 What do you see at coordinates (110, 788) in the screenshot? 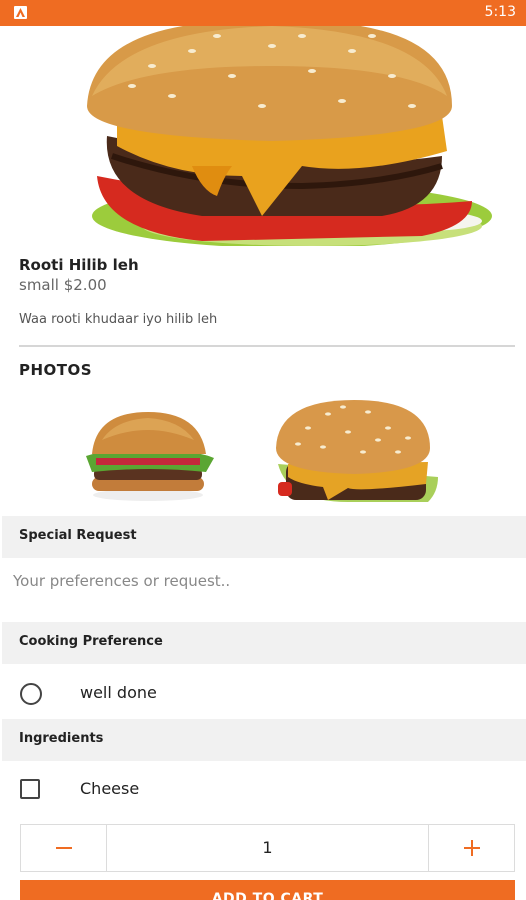
I see `ingredient-option-label: Cheese` at bounding box center [110, 788].